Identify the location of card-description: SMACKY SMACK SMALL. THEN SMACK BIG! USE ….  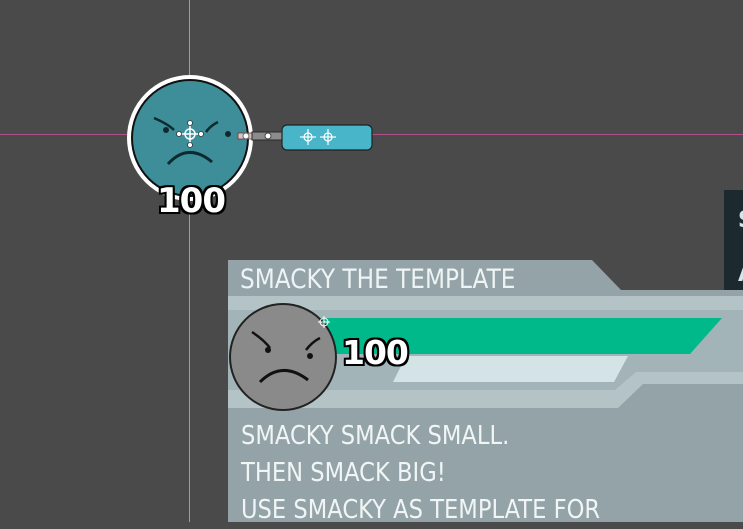
(458, 473).